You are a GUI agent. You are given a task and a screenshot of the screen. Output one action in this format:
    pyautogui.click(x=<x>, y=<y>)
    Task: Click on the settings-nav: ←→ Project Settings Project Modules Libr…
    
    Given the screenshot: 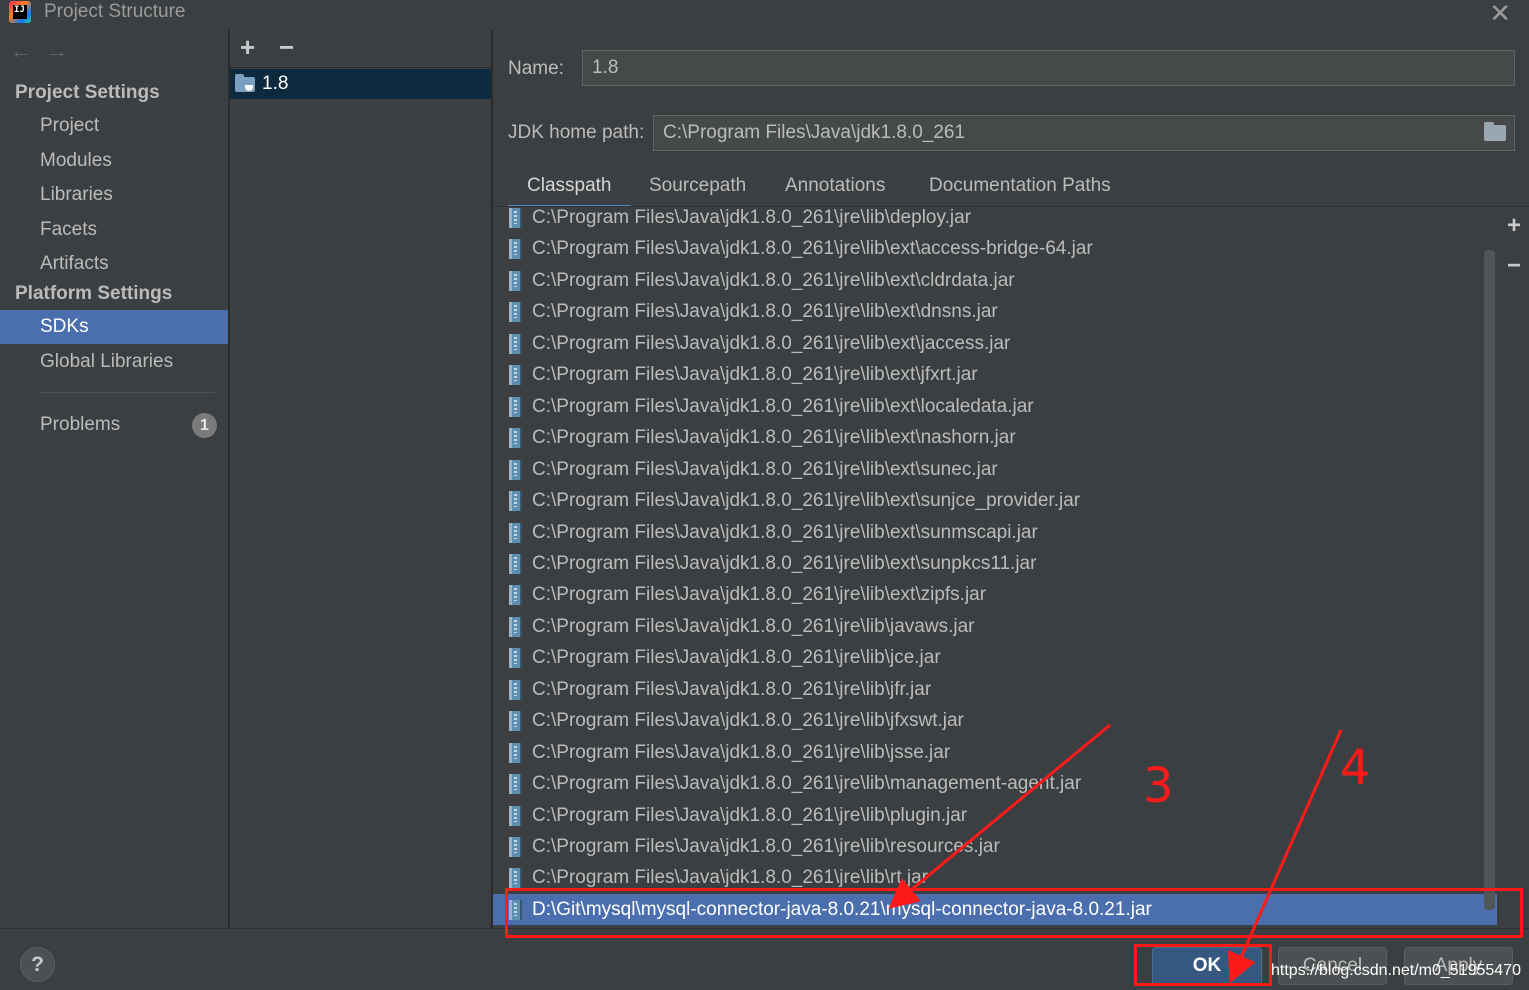 What is the action you would take?
    pyautogui.click(x=114, y=479)
    